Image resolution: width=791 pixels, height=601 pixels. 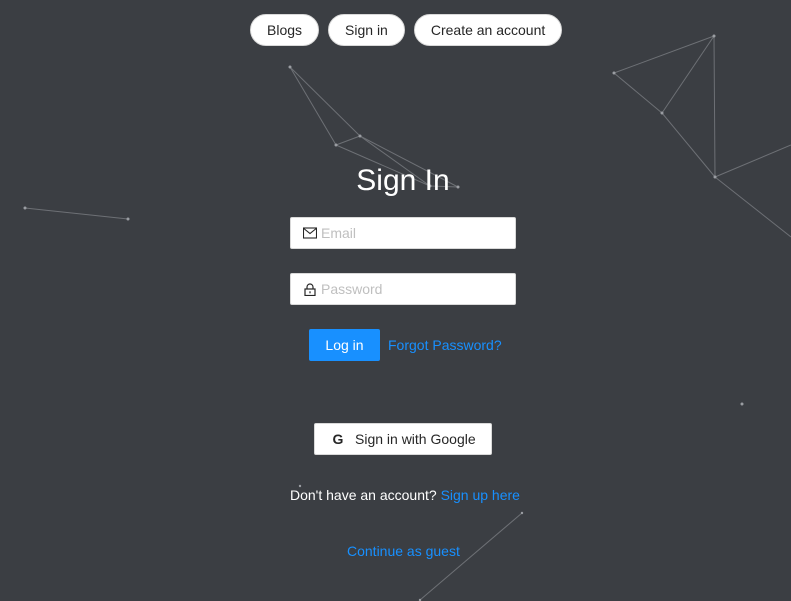 What do you see at coordinates (406, 30) in the screenshot?
I see `top-navigation: Blogs Sign in Create an account` at bounding box center [406, 30].